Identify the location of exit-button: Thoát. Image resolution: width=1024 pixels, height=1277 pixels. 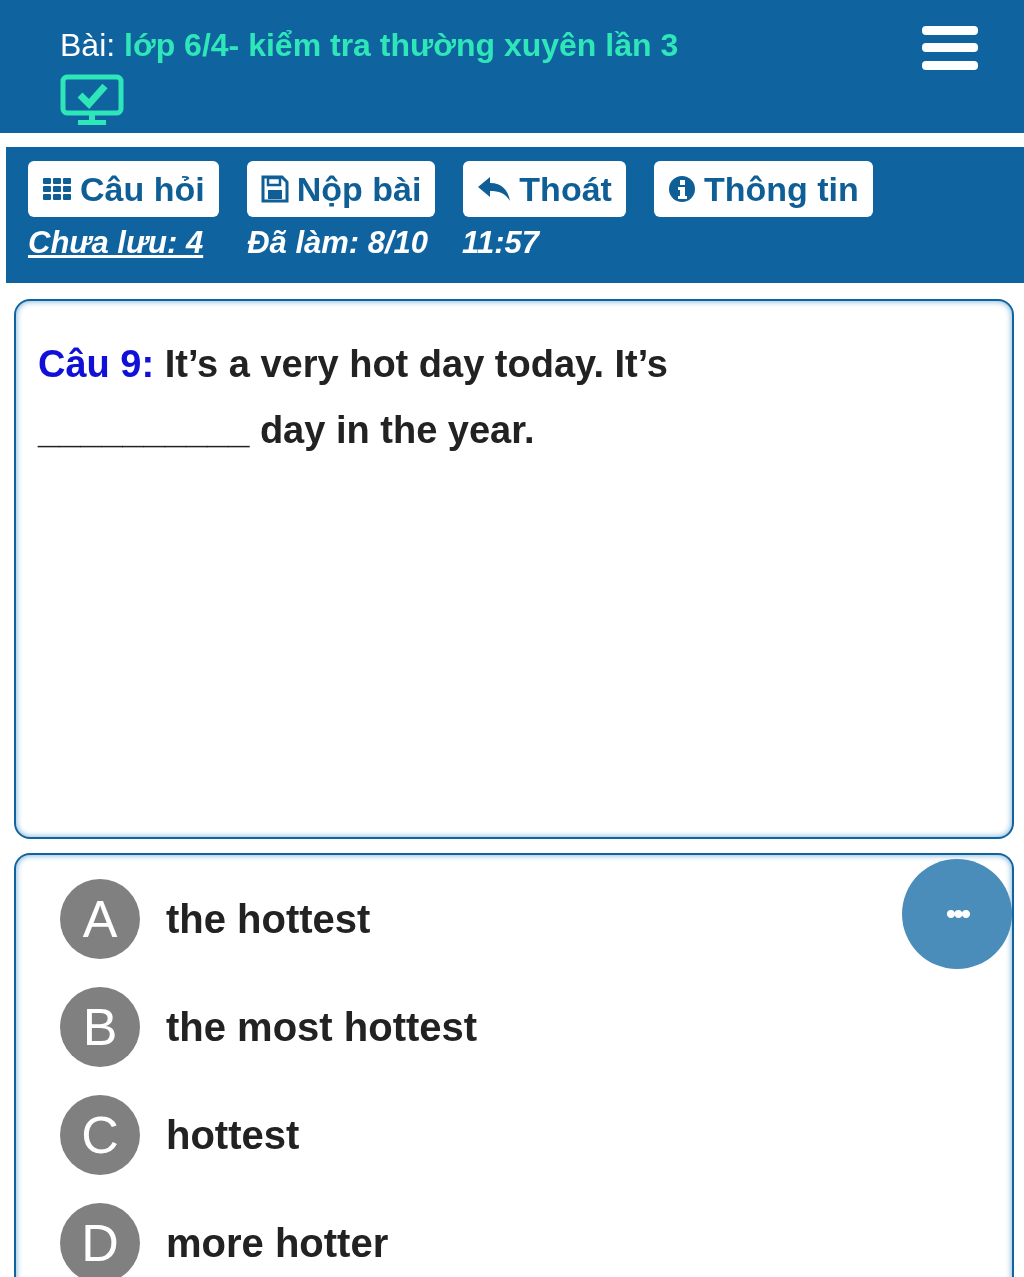
(544, 189).